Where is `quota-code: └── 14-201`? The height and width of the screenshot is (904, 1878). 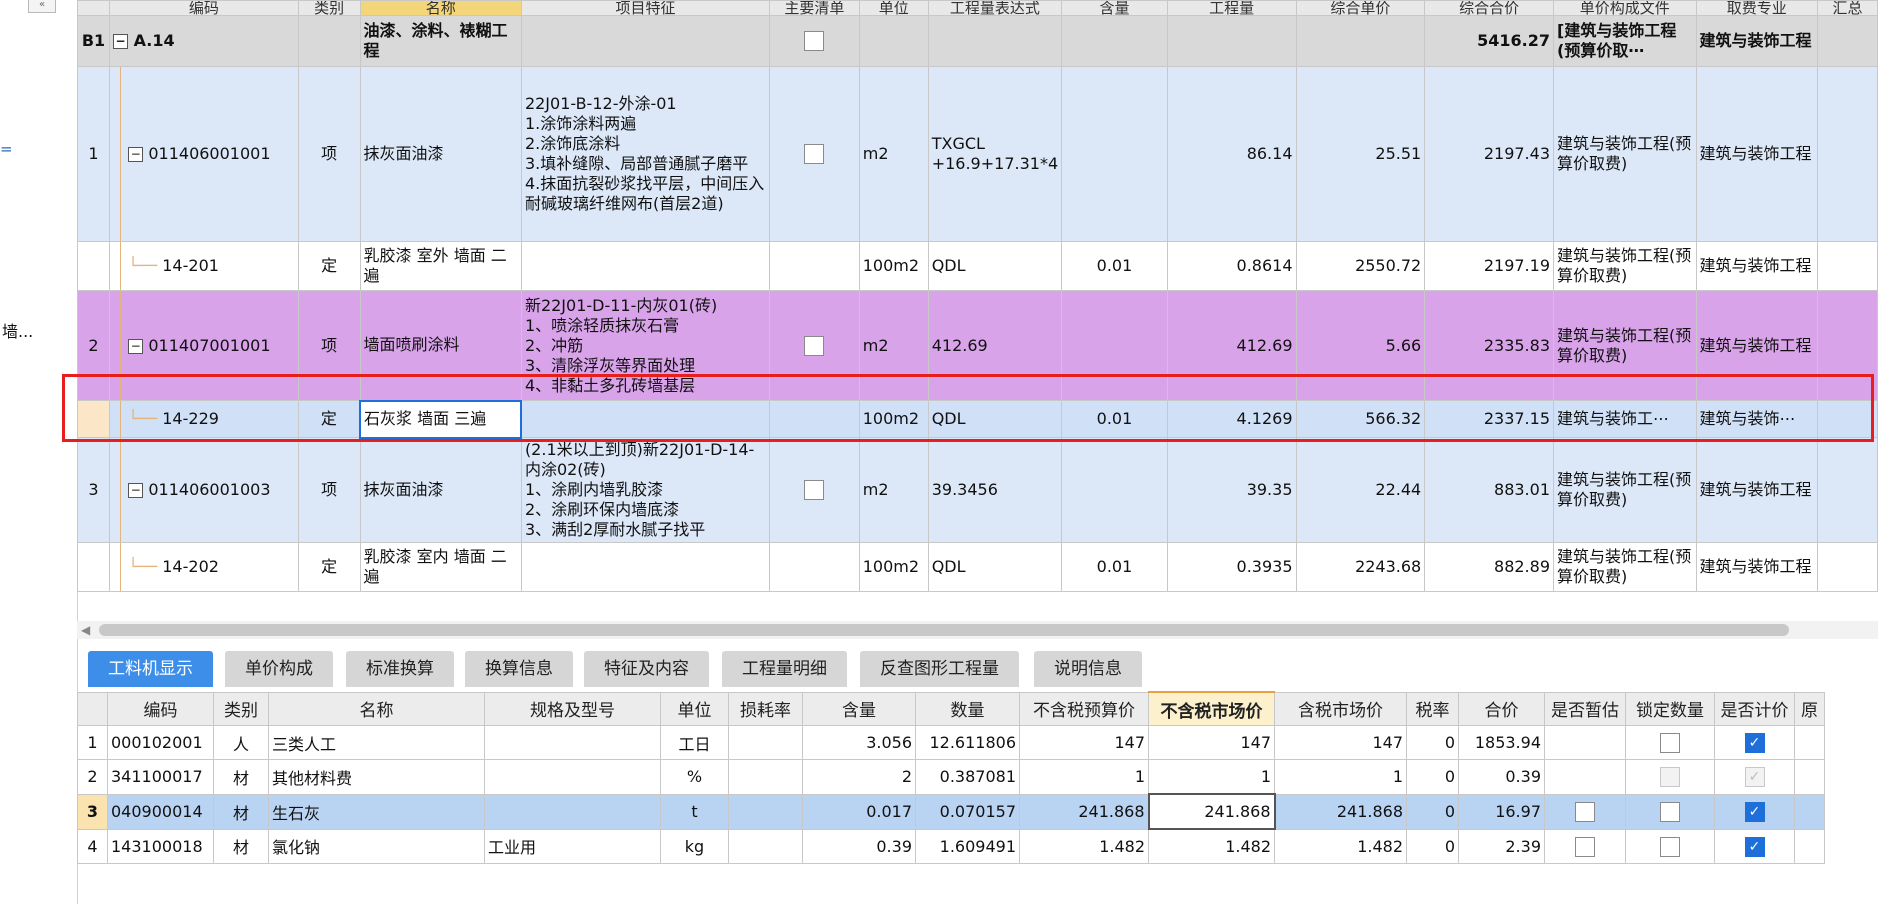 quota-code: └── 14-201 is located at coordinates (203, 266).